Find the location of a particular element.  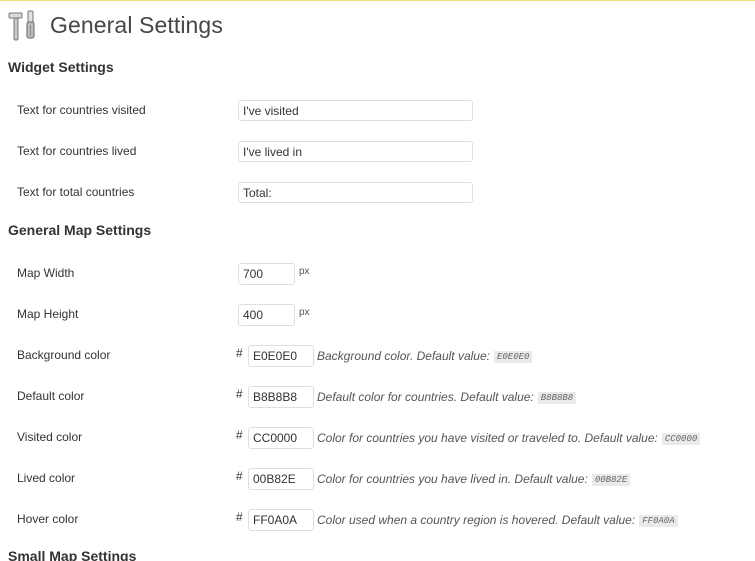

hover-color-hash: # is located at coordinates (239, 517).